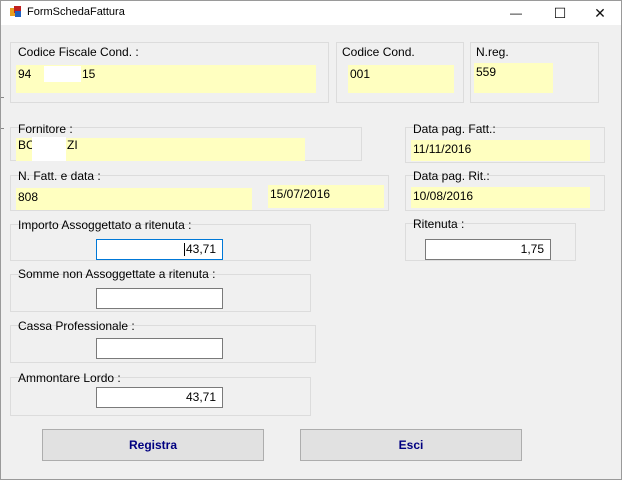 This screenshot has width=622, height=480. Describe the element at coordinates (451, 176) in the screenshot. I see `data-pag-rit-label: Data pag. Rit.:` at that location.